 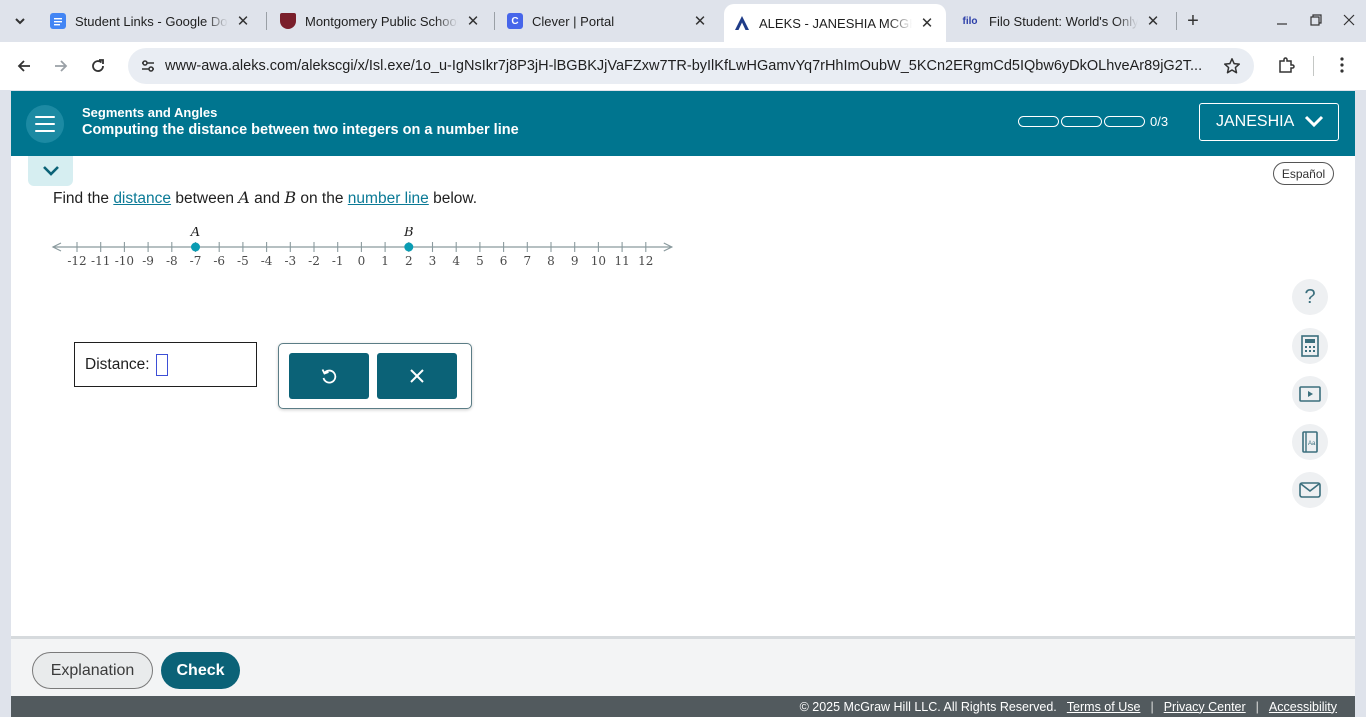 What do you see at coordinates (453, 198) in the screenshot?
I see `question-fragment: below.` at bounding box center [453, 198].